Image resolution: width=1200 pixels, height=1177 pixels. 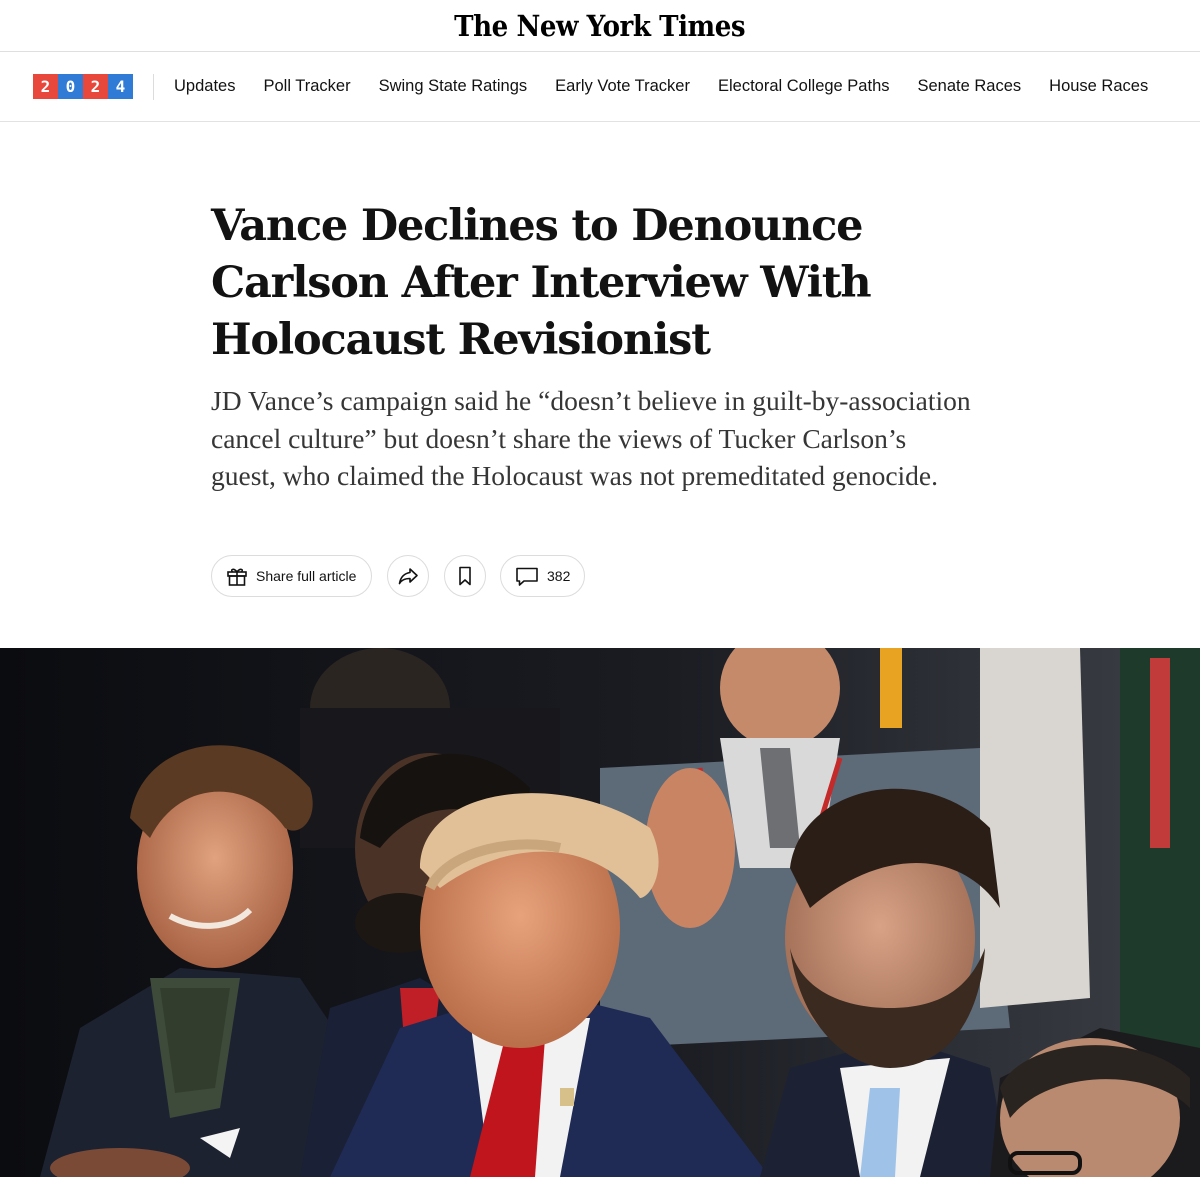 I want to click on share-full-article-label: Share full article, so click(x=306, y=576).